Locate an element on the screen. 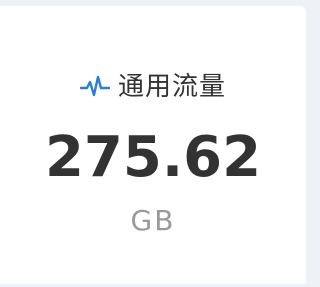 This screenshot has width=320, height=287. card-header: 通用流量 is located at coordinates (153, 87).